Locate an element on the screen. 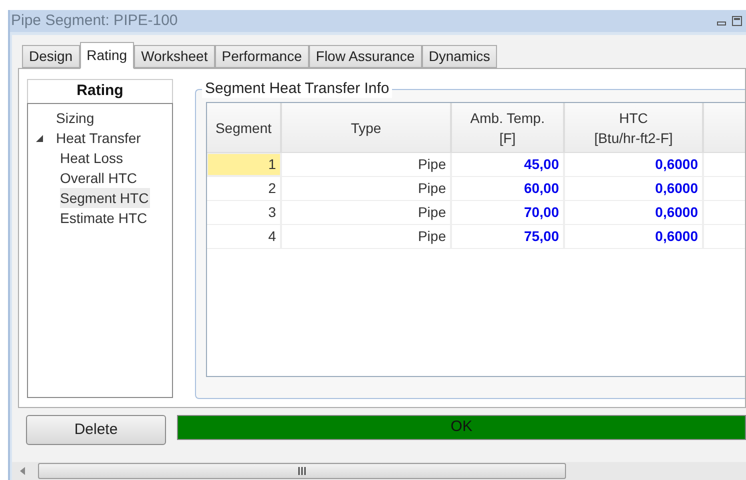  sidebar-header: Rating is located at coordinates (100, 91).